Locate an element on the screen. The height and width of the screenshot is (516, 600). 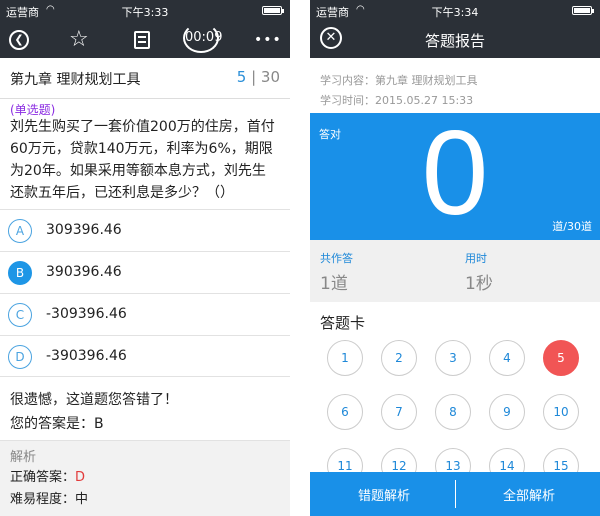
answer-card-item: 4 is located at coordinates (507, 358).